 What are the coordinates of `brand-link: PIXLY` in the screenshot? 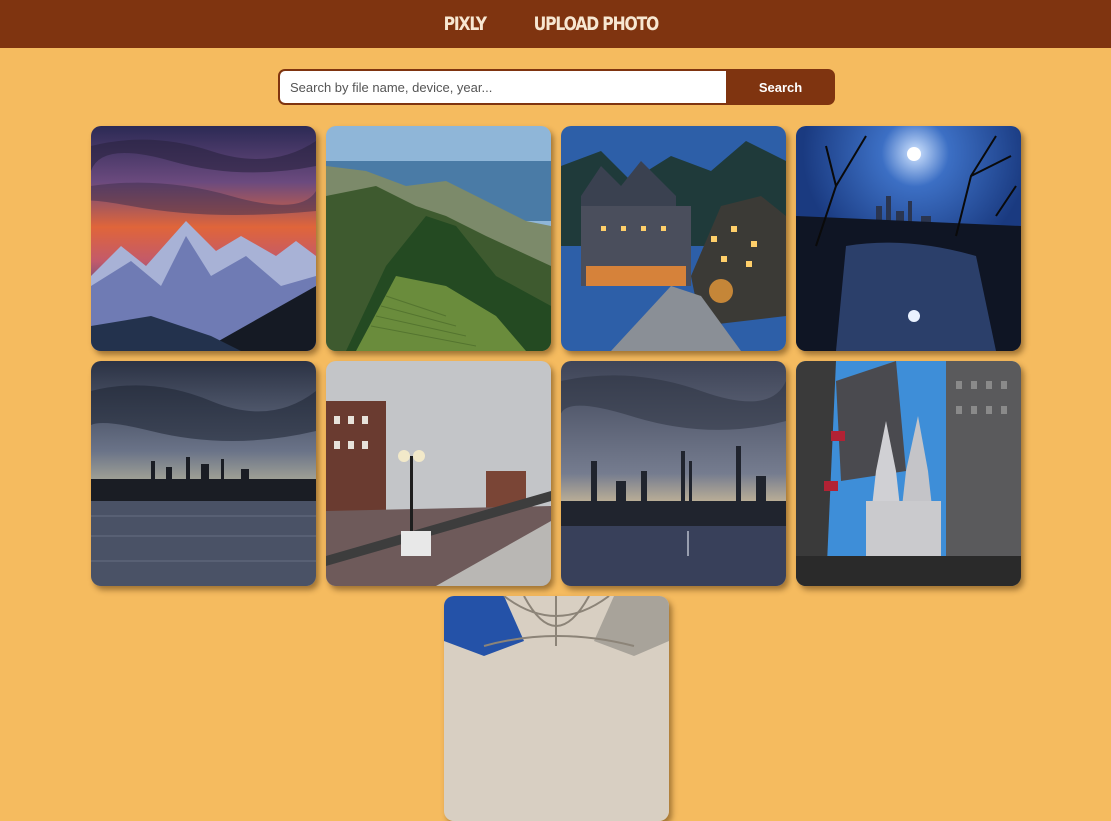 It's located at (464, 24).